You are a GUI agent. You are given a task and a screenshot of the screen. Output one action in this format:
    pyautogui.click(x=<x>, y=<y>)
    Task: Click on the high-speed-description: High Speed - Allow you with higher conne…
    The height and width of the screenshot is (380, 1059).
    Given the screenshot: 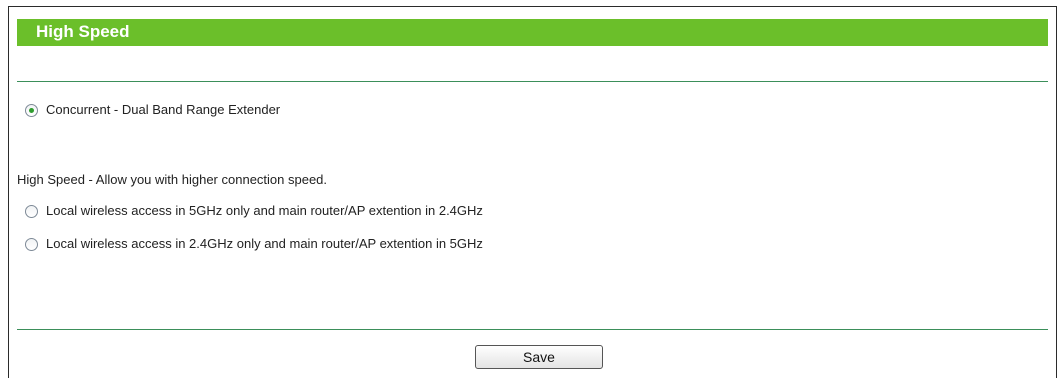 What is the action you would take?
    pyautogui.click(x=172, y=179)
    